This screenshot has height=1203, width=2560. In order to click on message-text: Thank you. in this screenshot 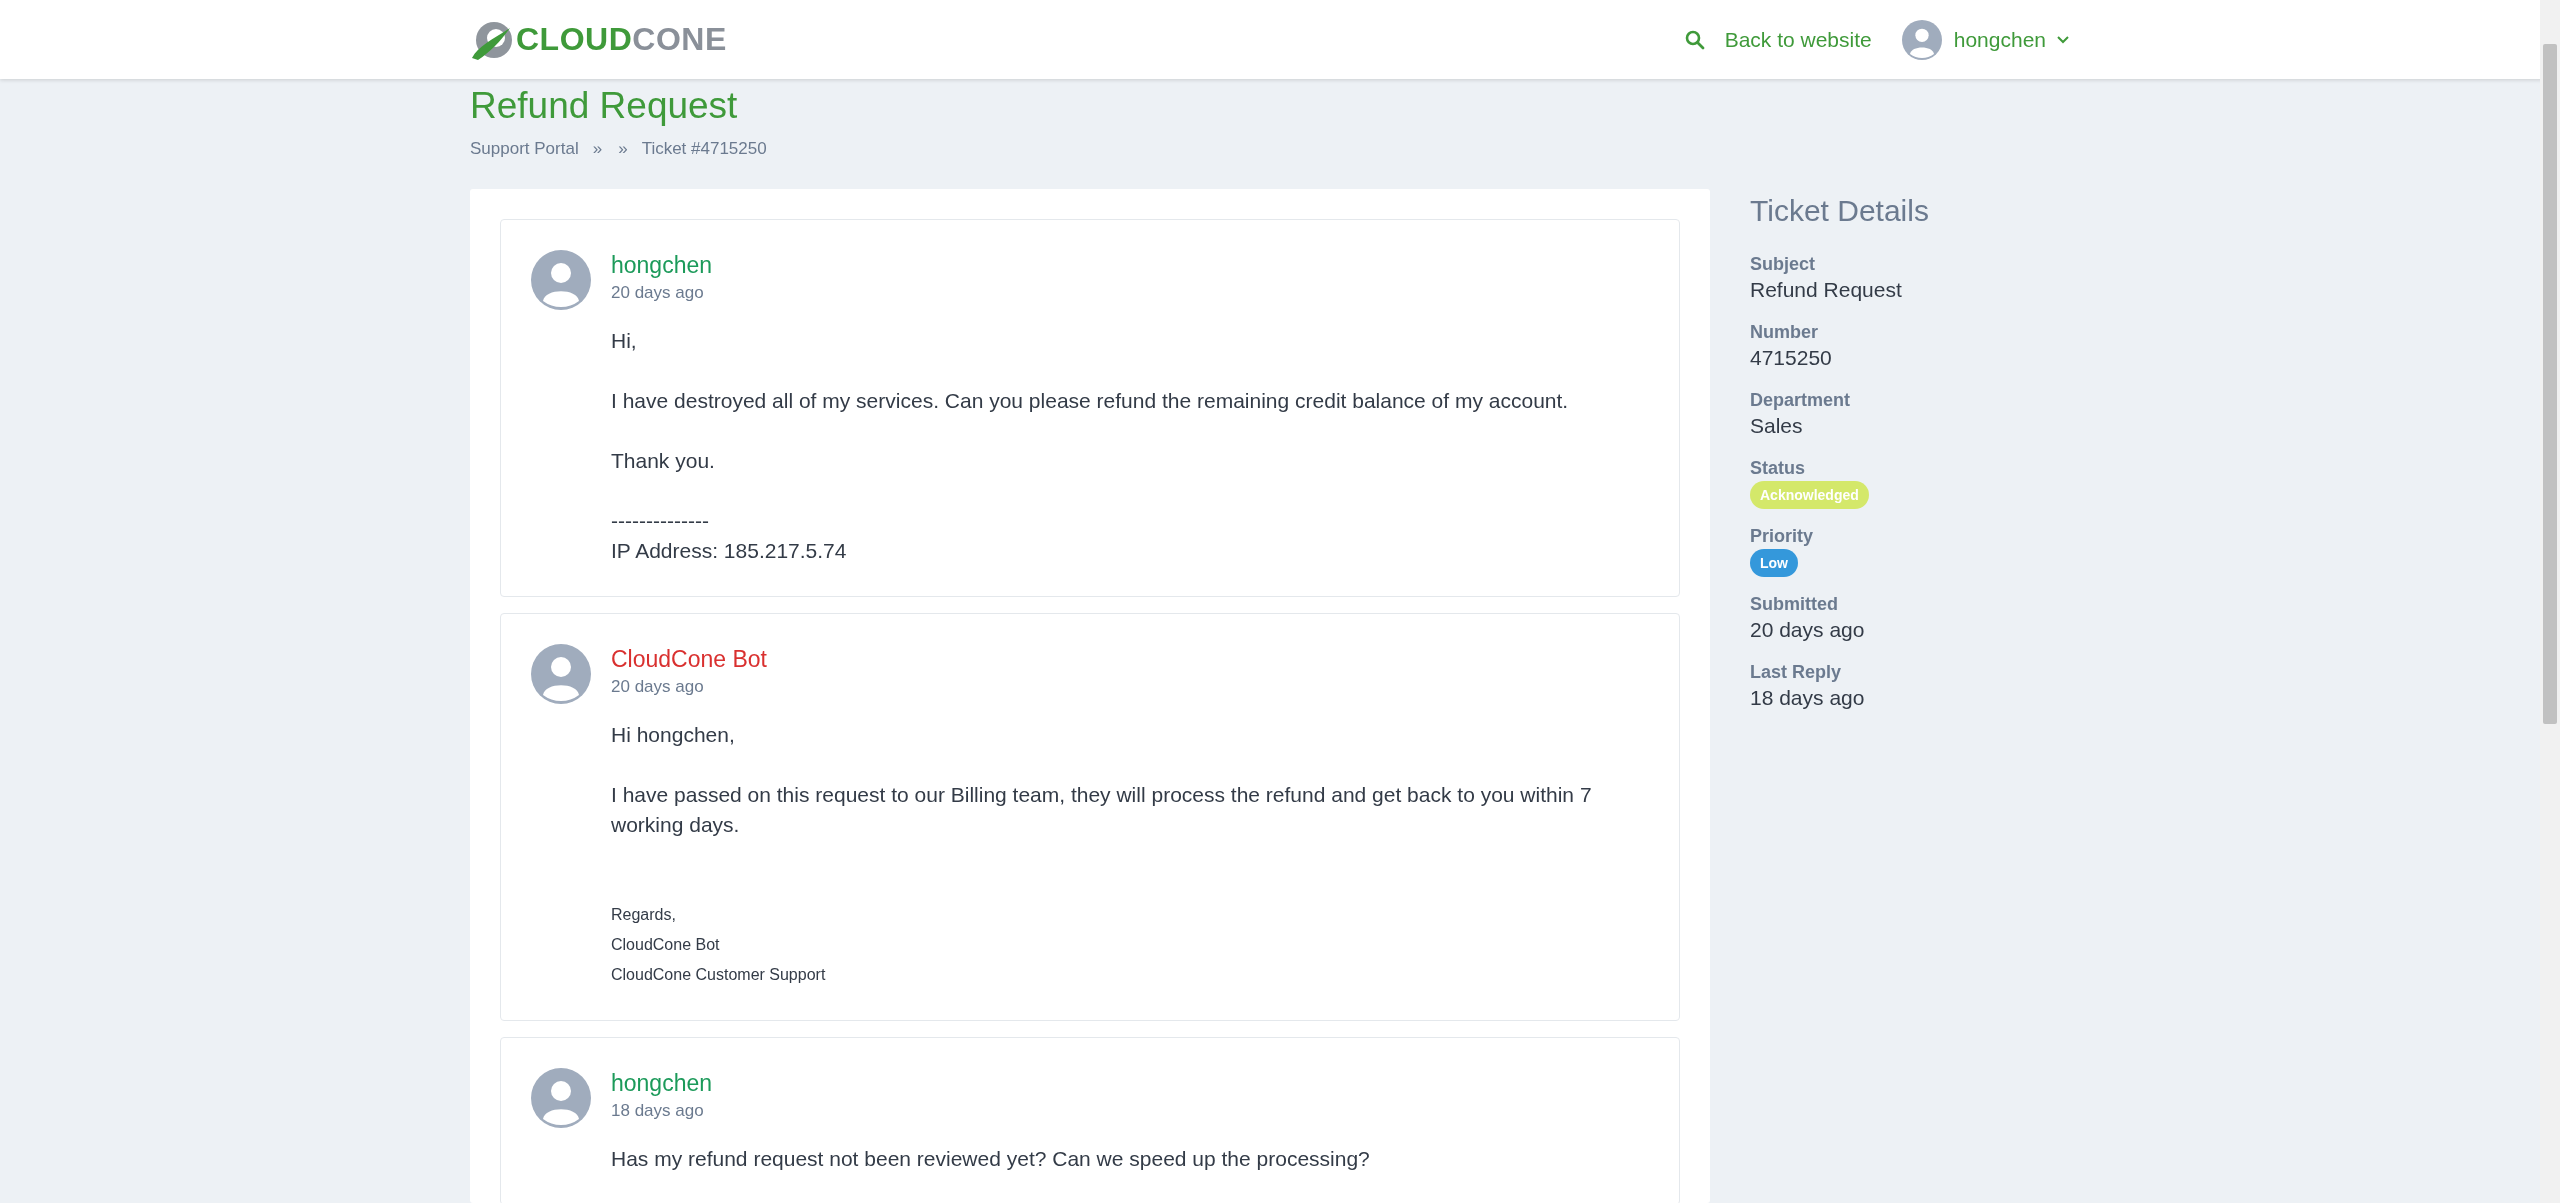, I will do `click(663, 461)`.